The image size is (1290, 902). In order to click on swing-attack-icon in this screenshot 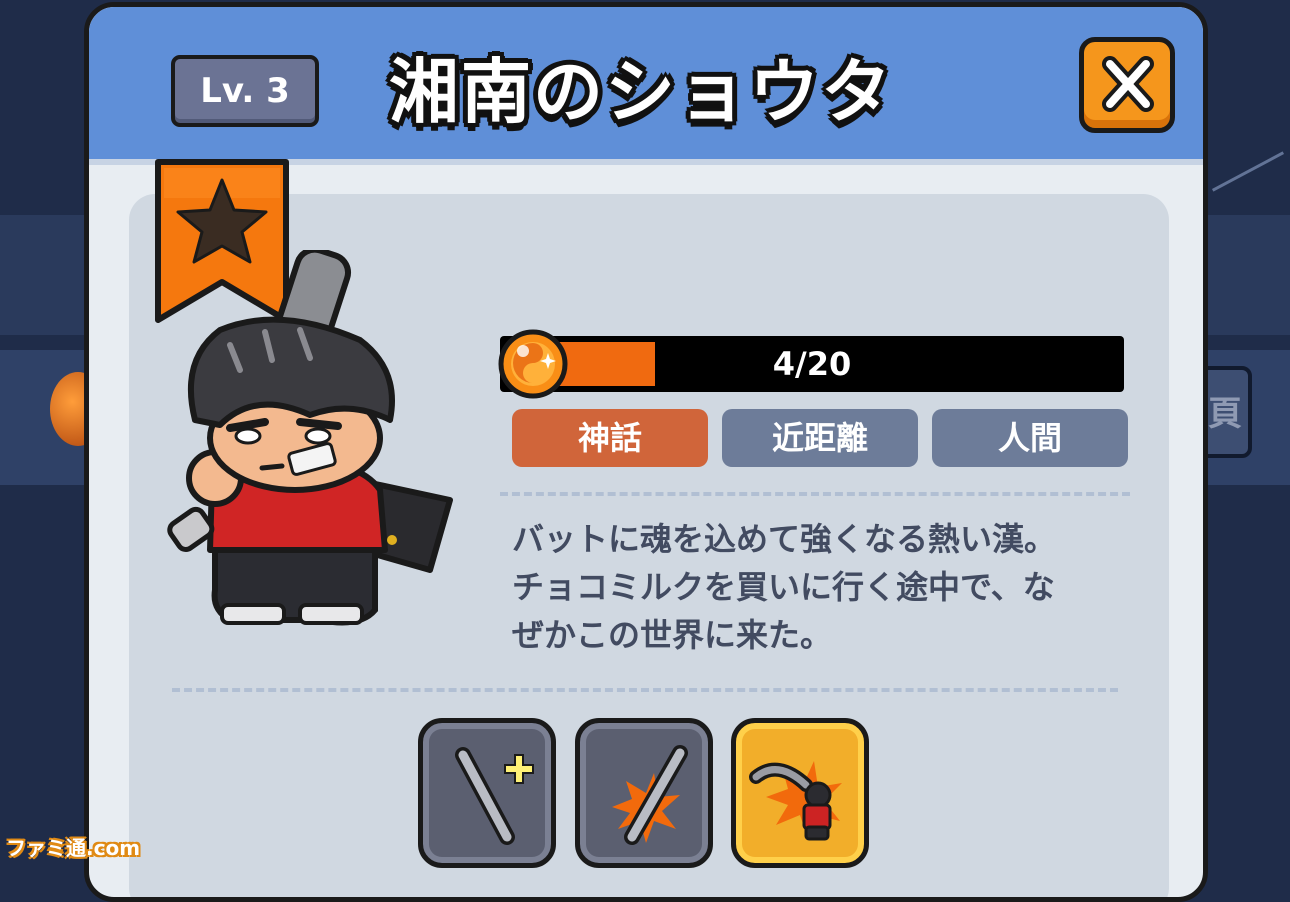, I will do `click(795, 801)`.